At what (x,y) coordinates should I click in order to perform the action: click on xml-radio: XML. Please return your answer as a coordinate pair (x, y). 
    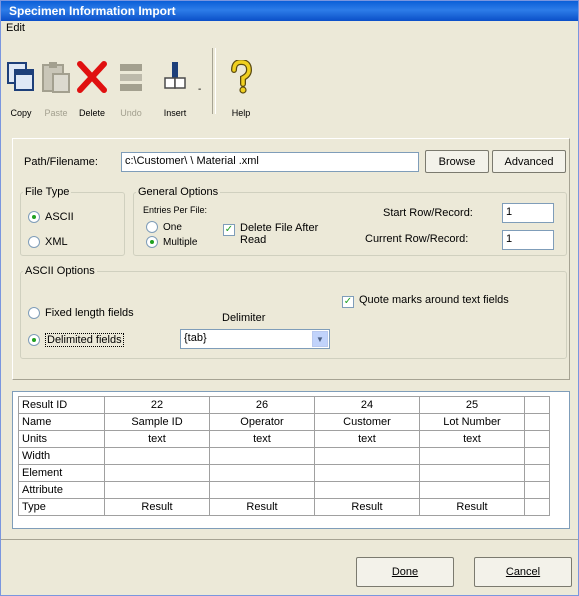
    Looking at the image, I should click on (48, 242).